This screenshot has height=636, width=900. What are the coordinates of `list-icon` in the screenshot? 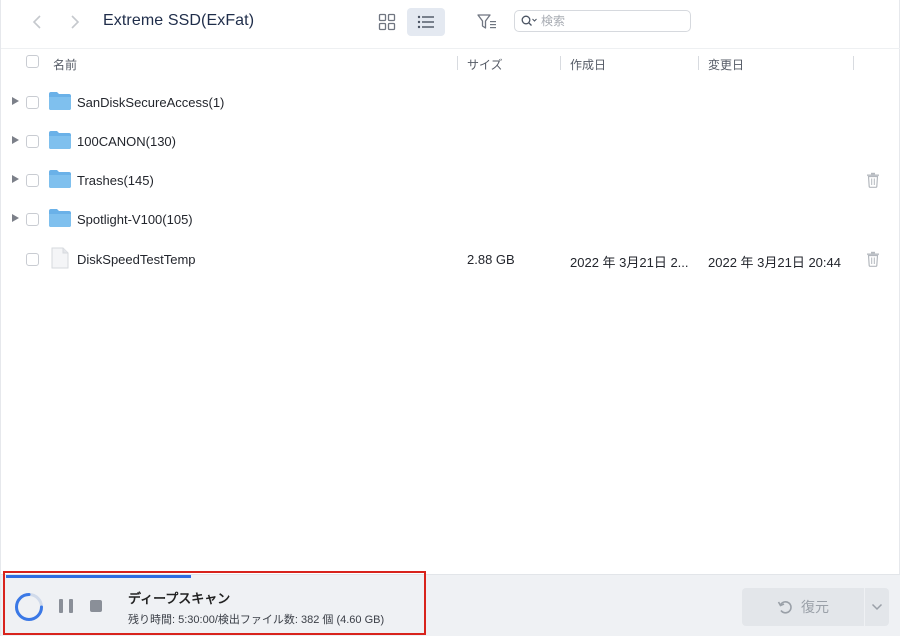 It's located at (425, 22).